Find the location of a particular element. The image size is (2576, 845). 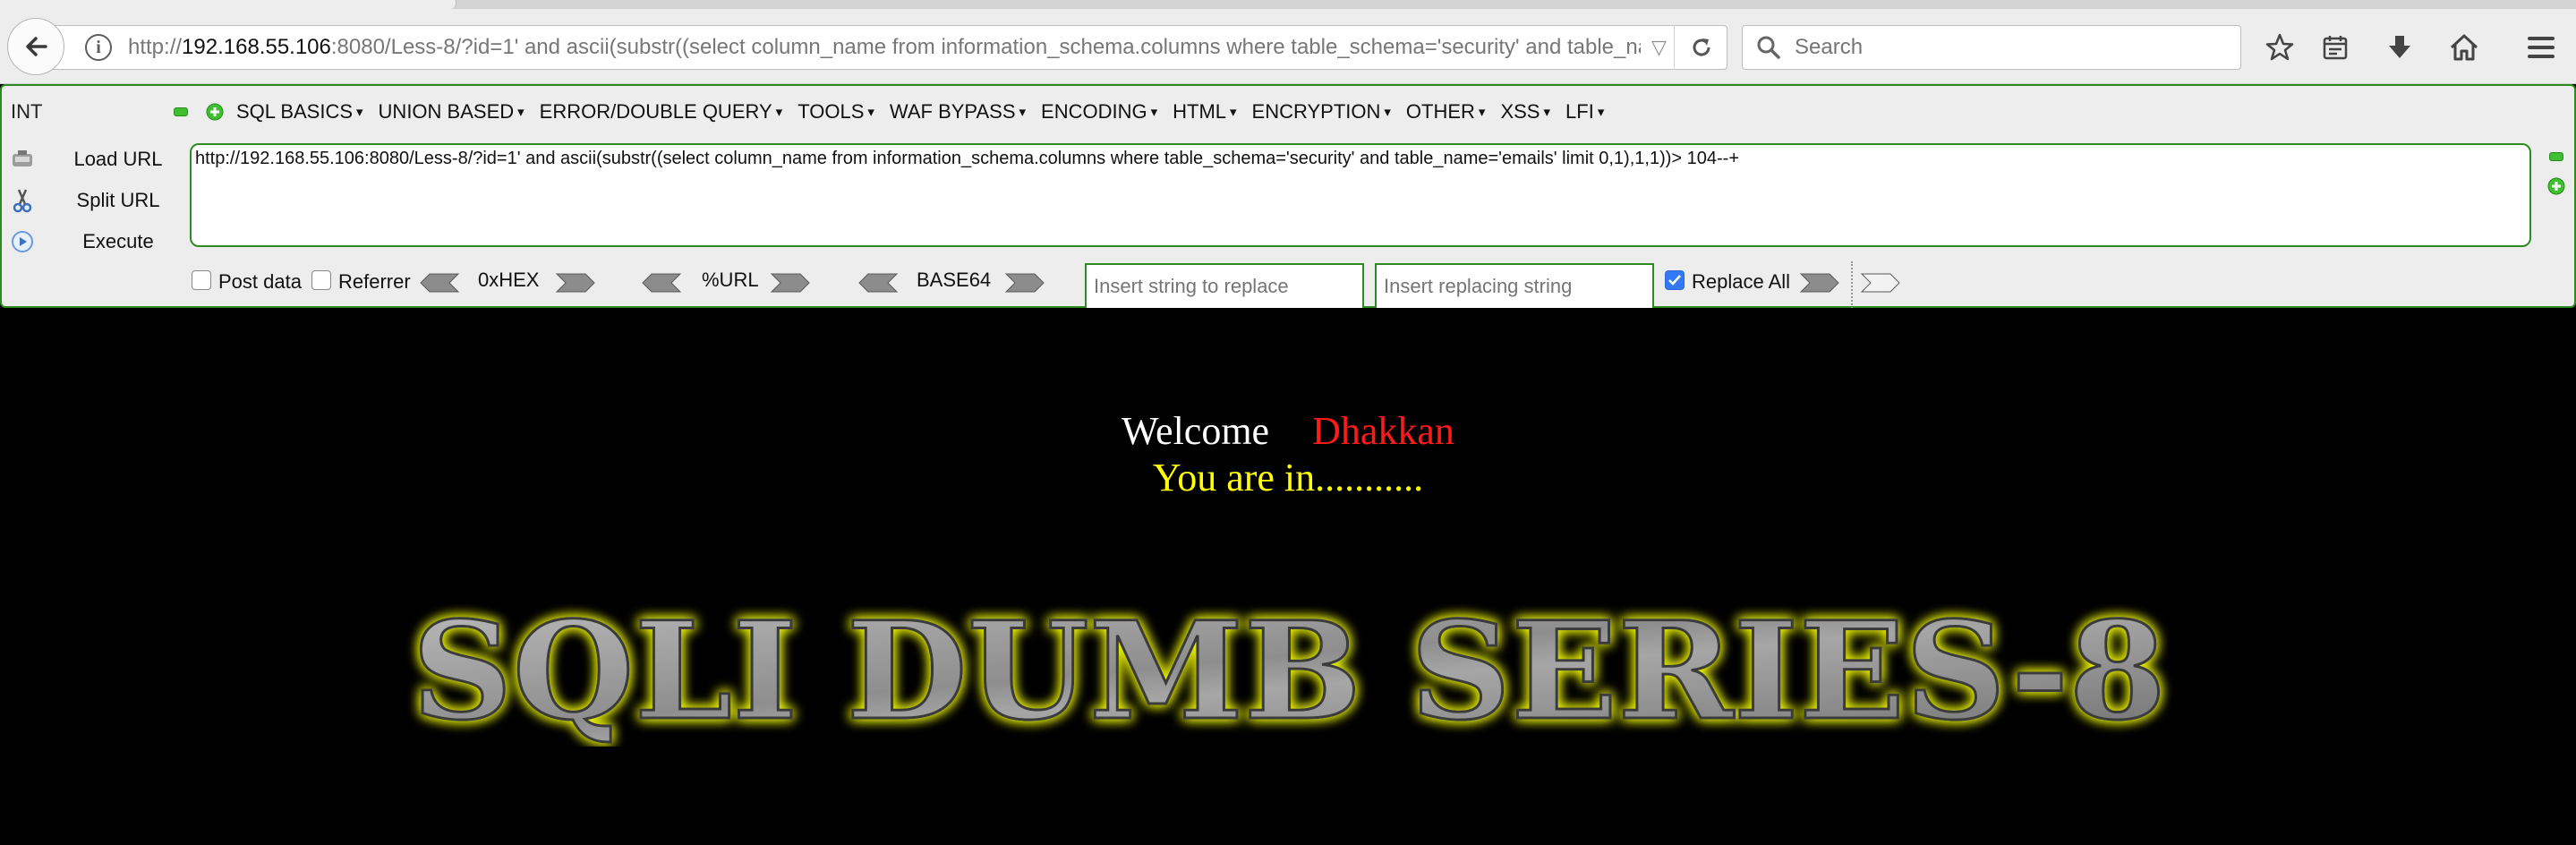

menu-tools: TOOLS is located at coordinates (836, 112).